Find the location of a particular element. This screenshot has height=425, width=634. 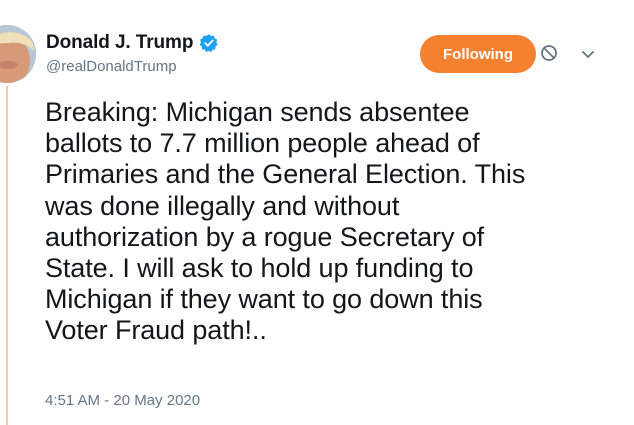

tweet-text-line: Voter Fraud path!.. is located at coordinates (156, 330).